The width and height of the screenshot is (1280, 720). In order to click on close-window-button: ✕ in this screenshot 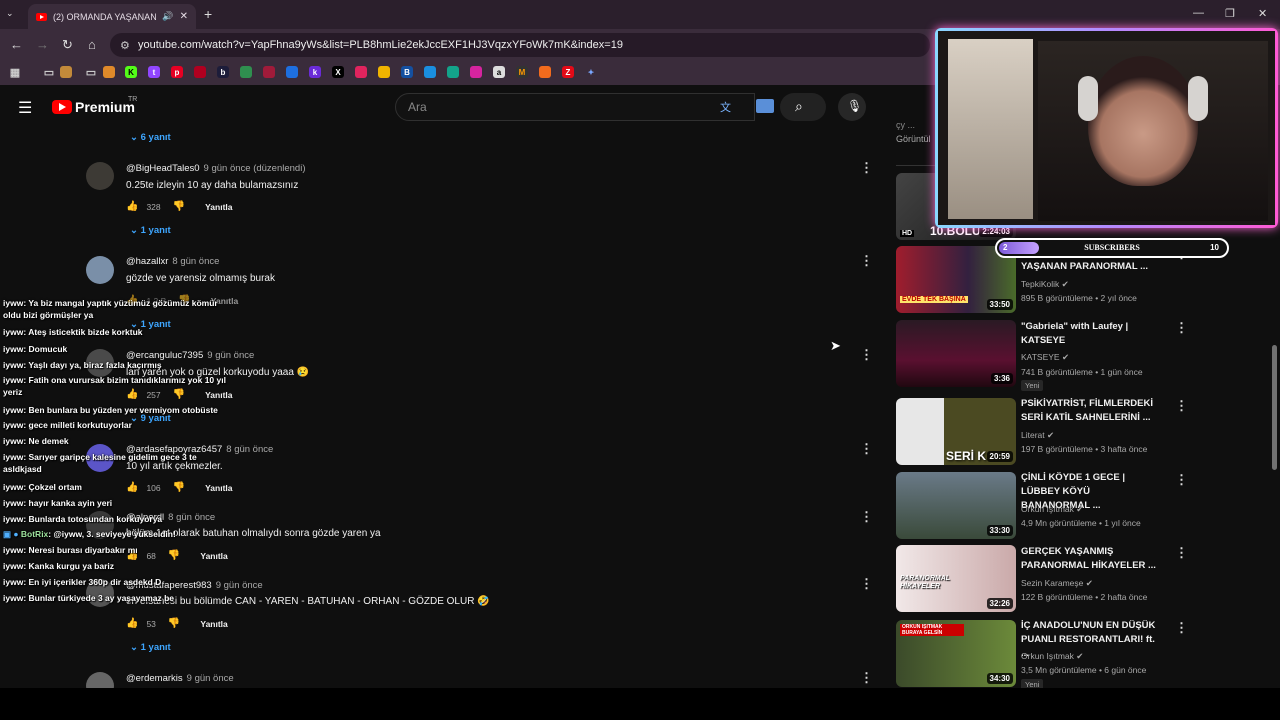, I will do `click(1262, 13)`.